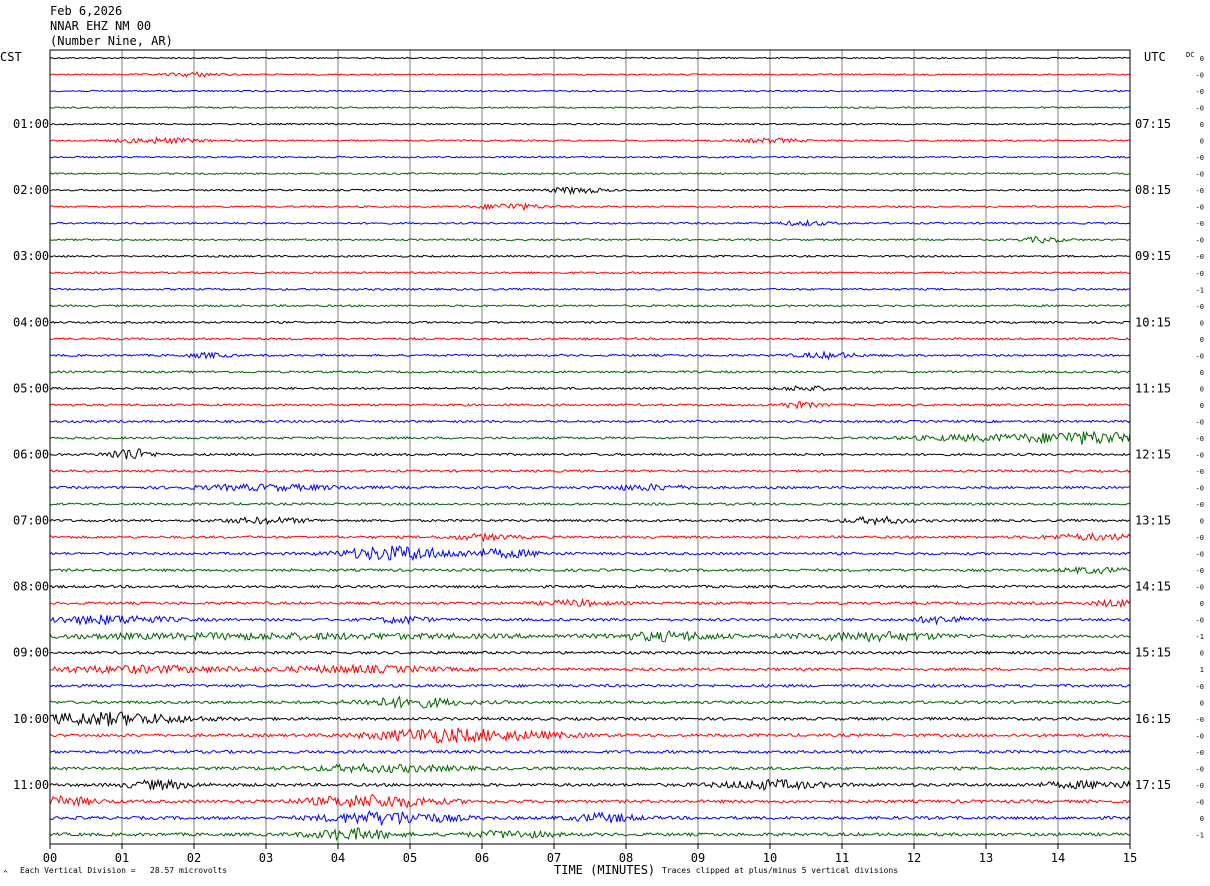 The width and height of the screenshot is (1210, 886). What do you see at coordinates (1153, 785) in the screenshot?
I see `right-hour-label: 17:15` at bounding box center [1153, 785].